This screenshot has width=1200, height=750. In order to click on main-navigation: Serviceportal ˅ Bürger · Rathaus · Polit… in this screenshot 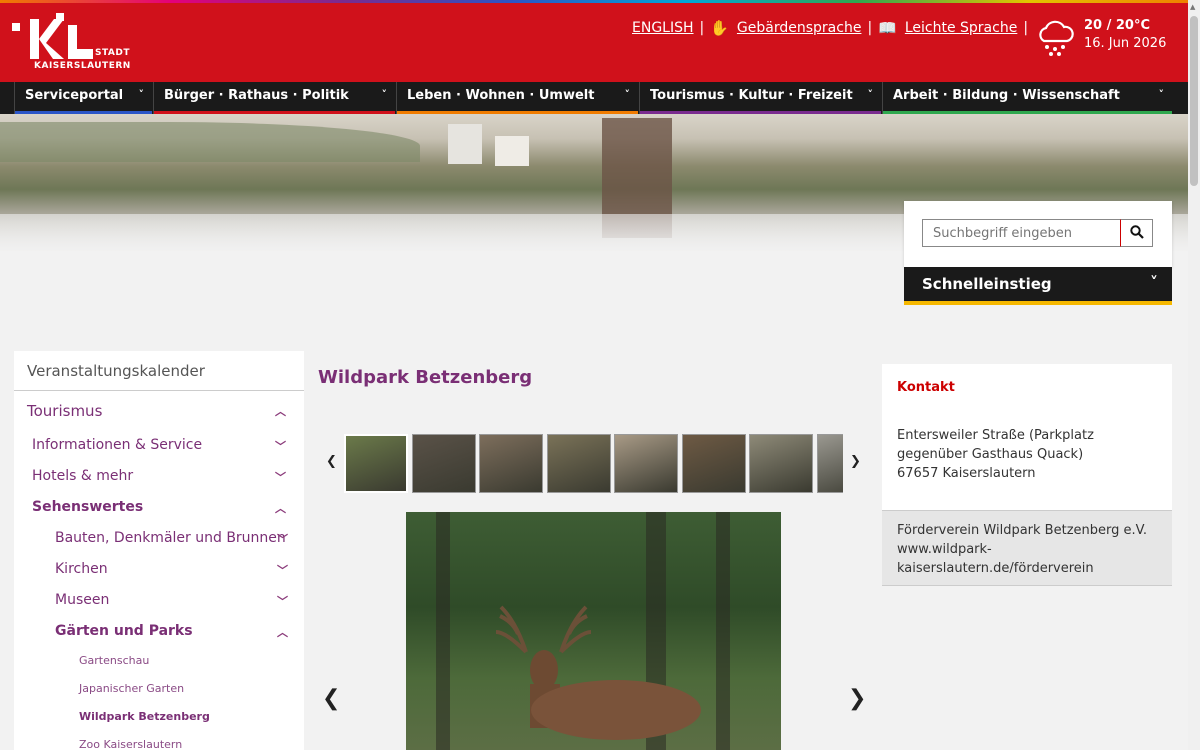, I will do `click(594, 98)`.